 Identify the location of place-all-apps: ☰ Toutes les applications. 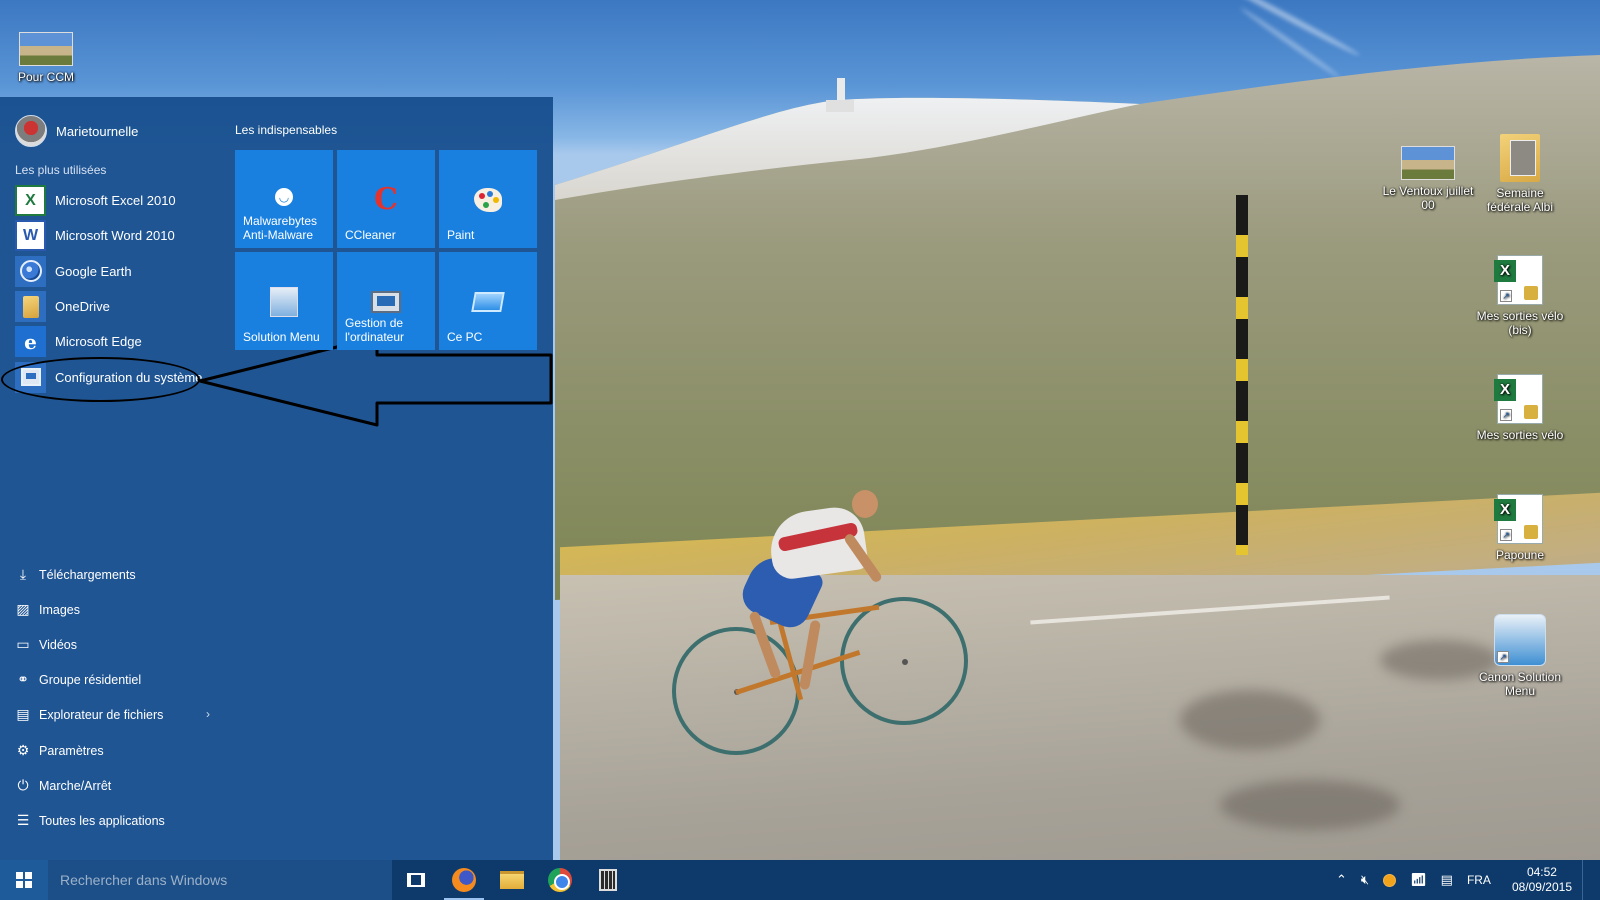
(112, 820).